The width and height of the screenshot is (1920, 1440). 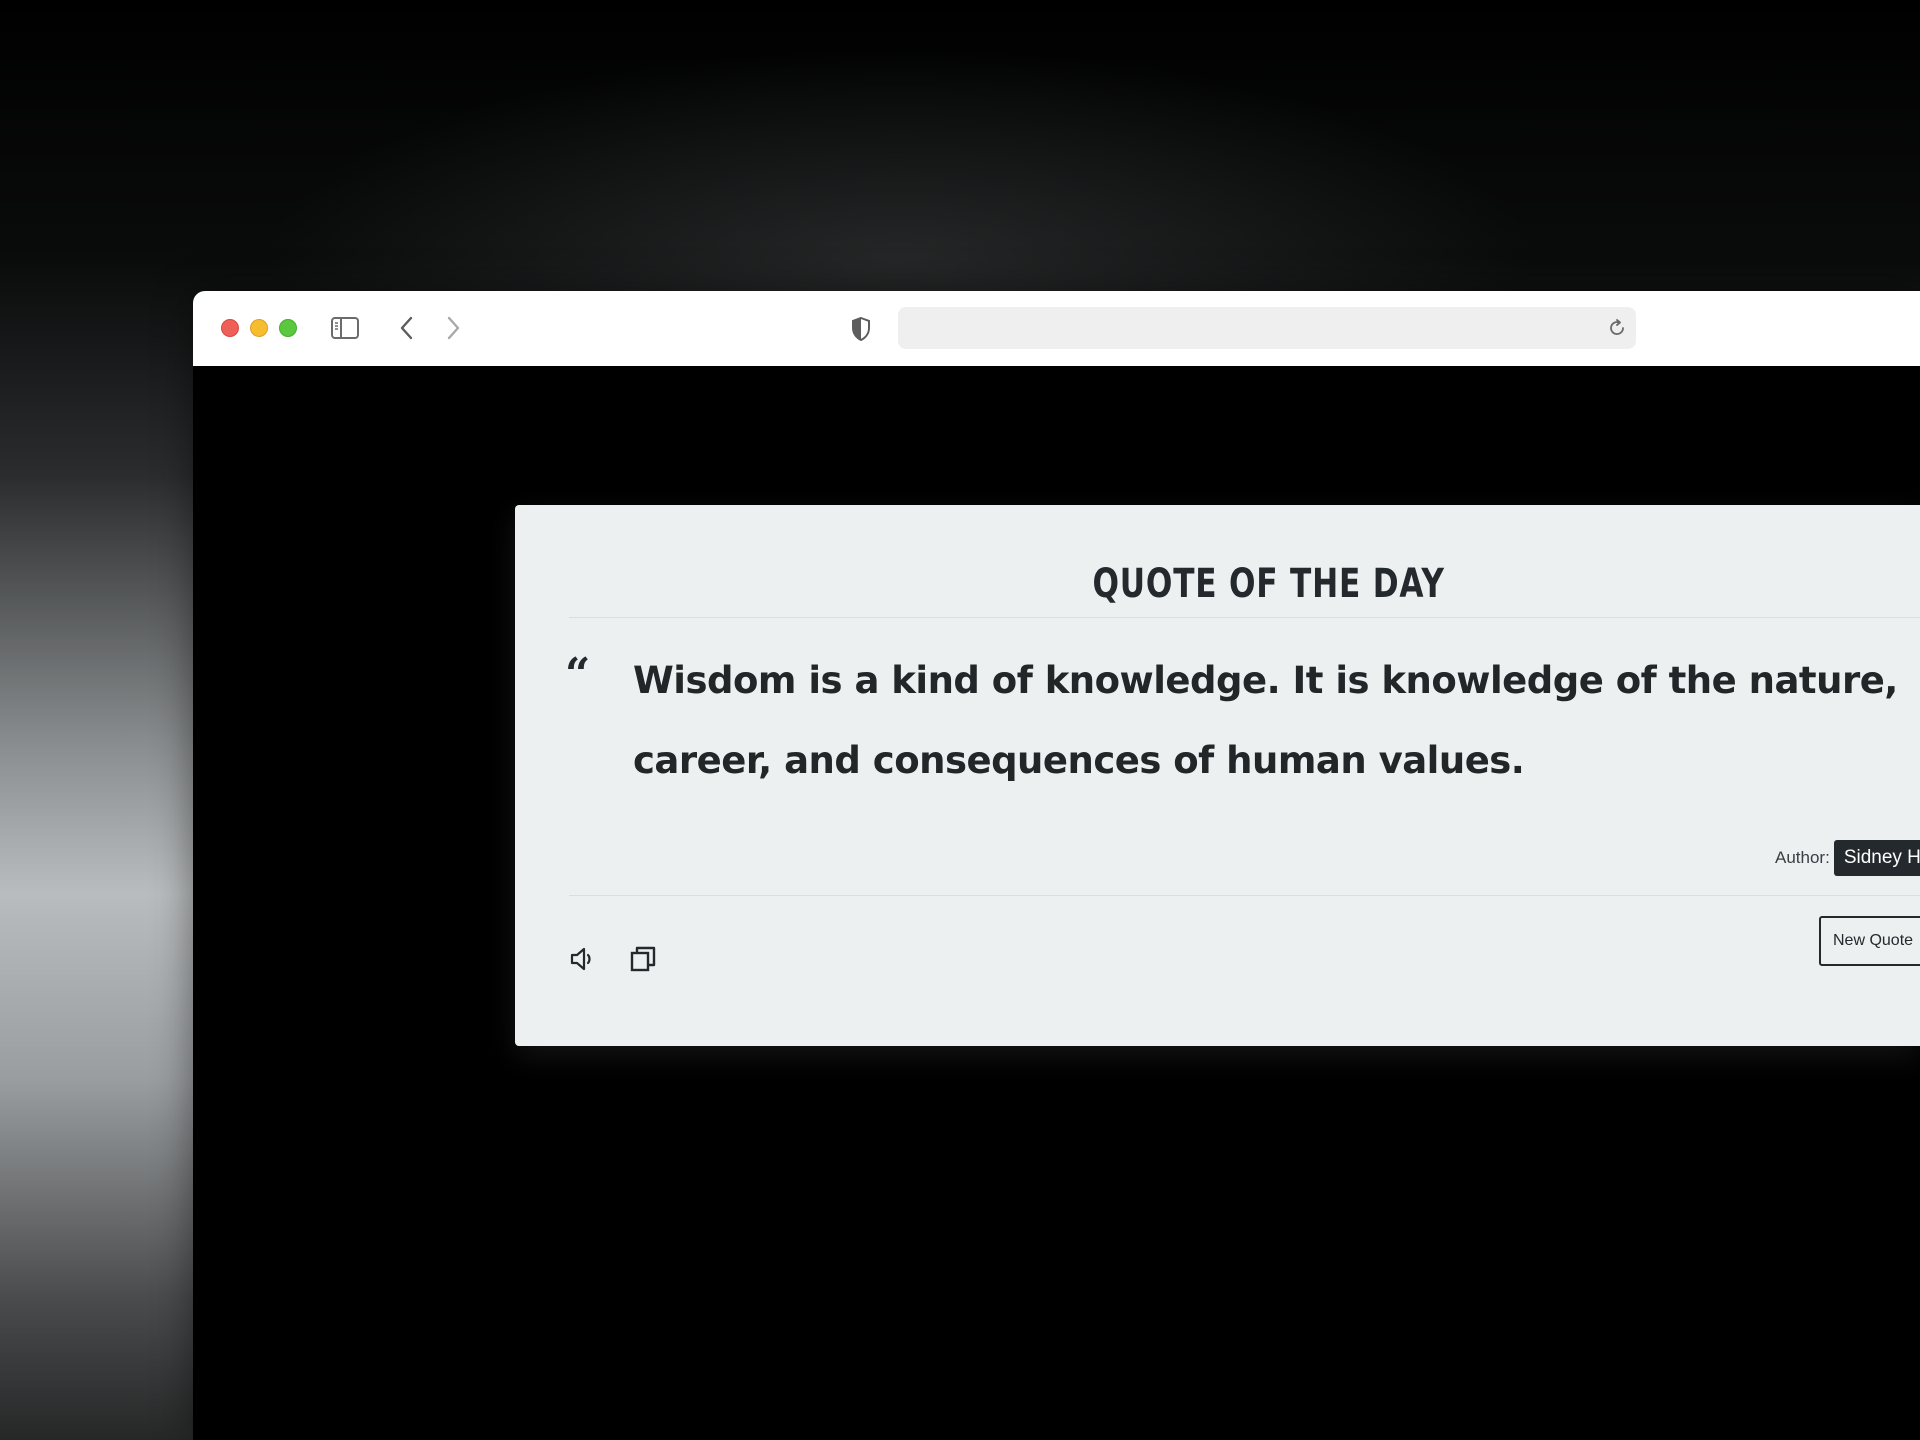 I want to click on maximize-window-button, so click(x=288, y=328).